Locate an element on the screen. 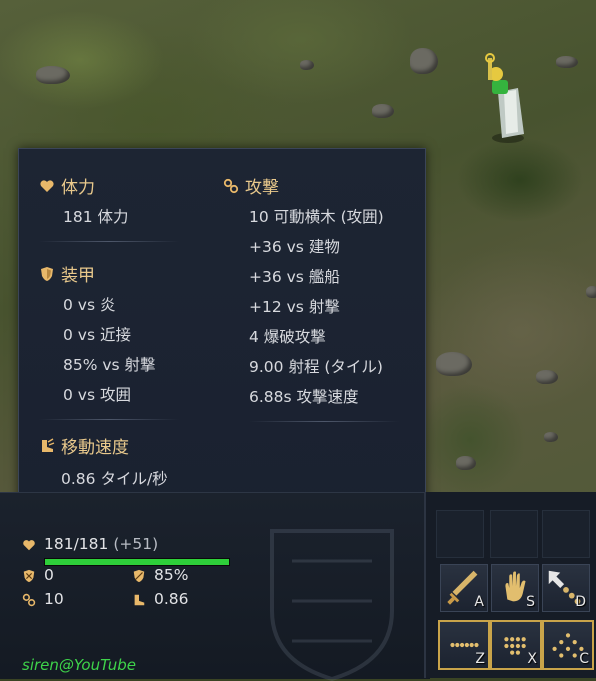  crest-emblem is located at coordinates (332, 605).